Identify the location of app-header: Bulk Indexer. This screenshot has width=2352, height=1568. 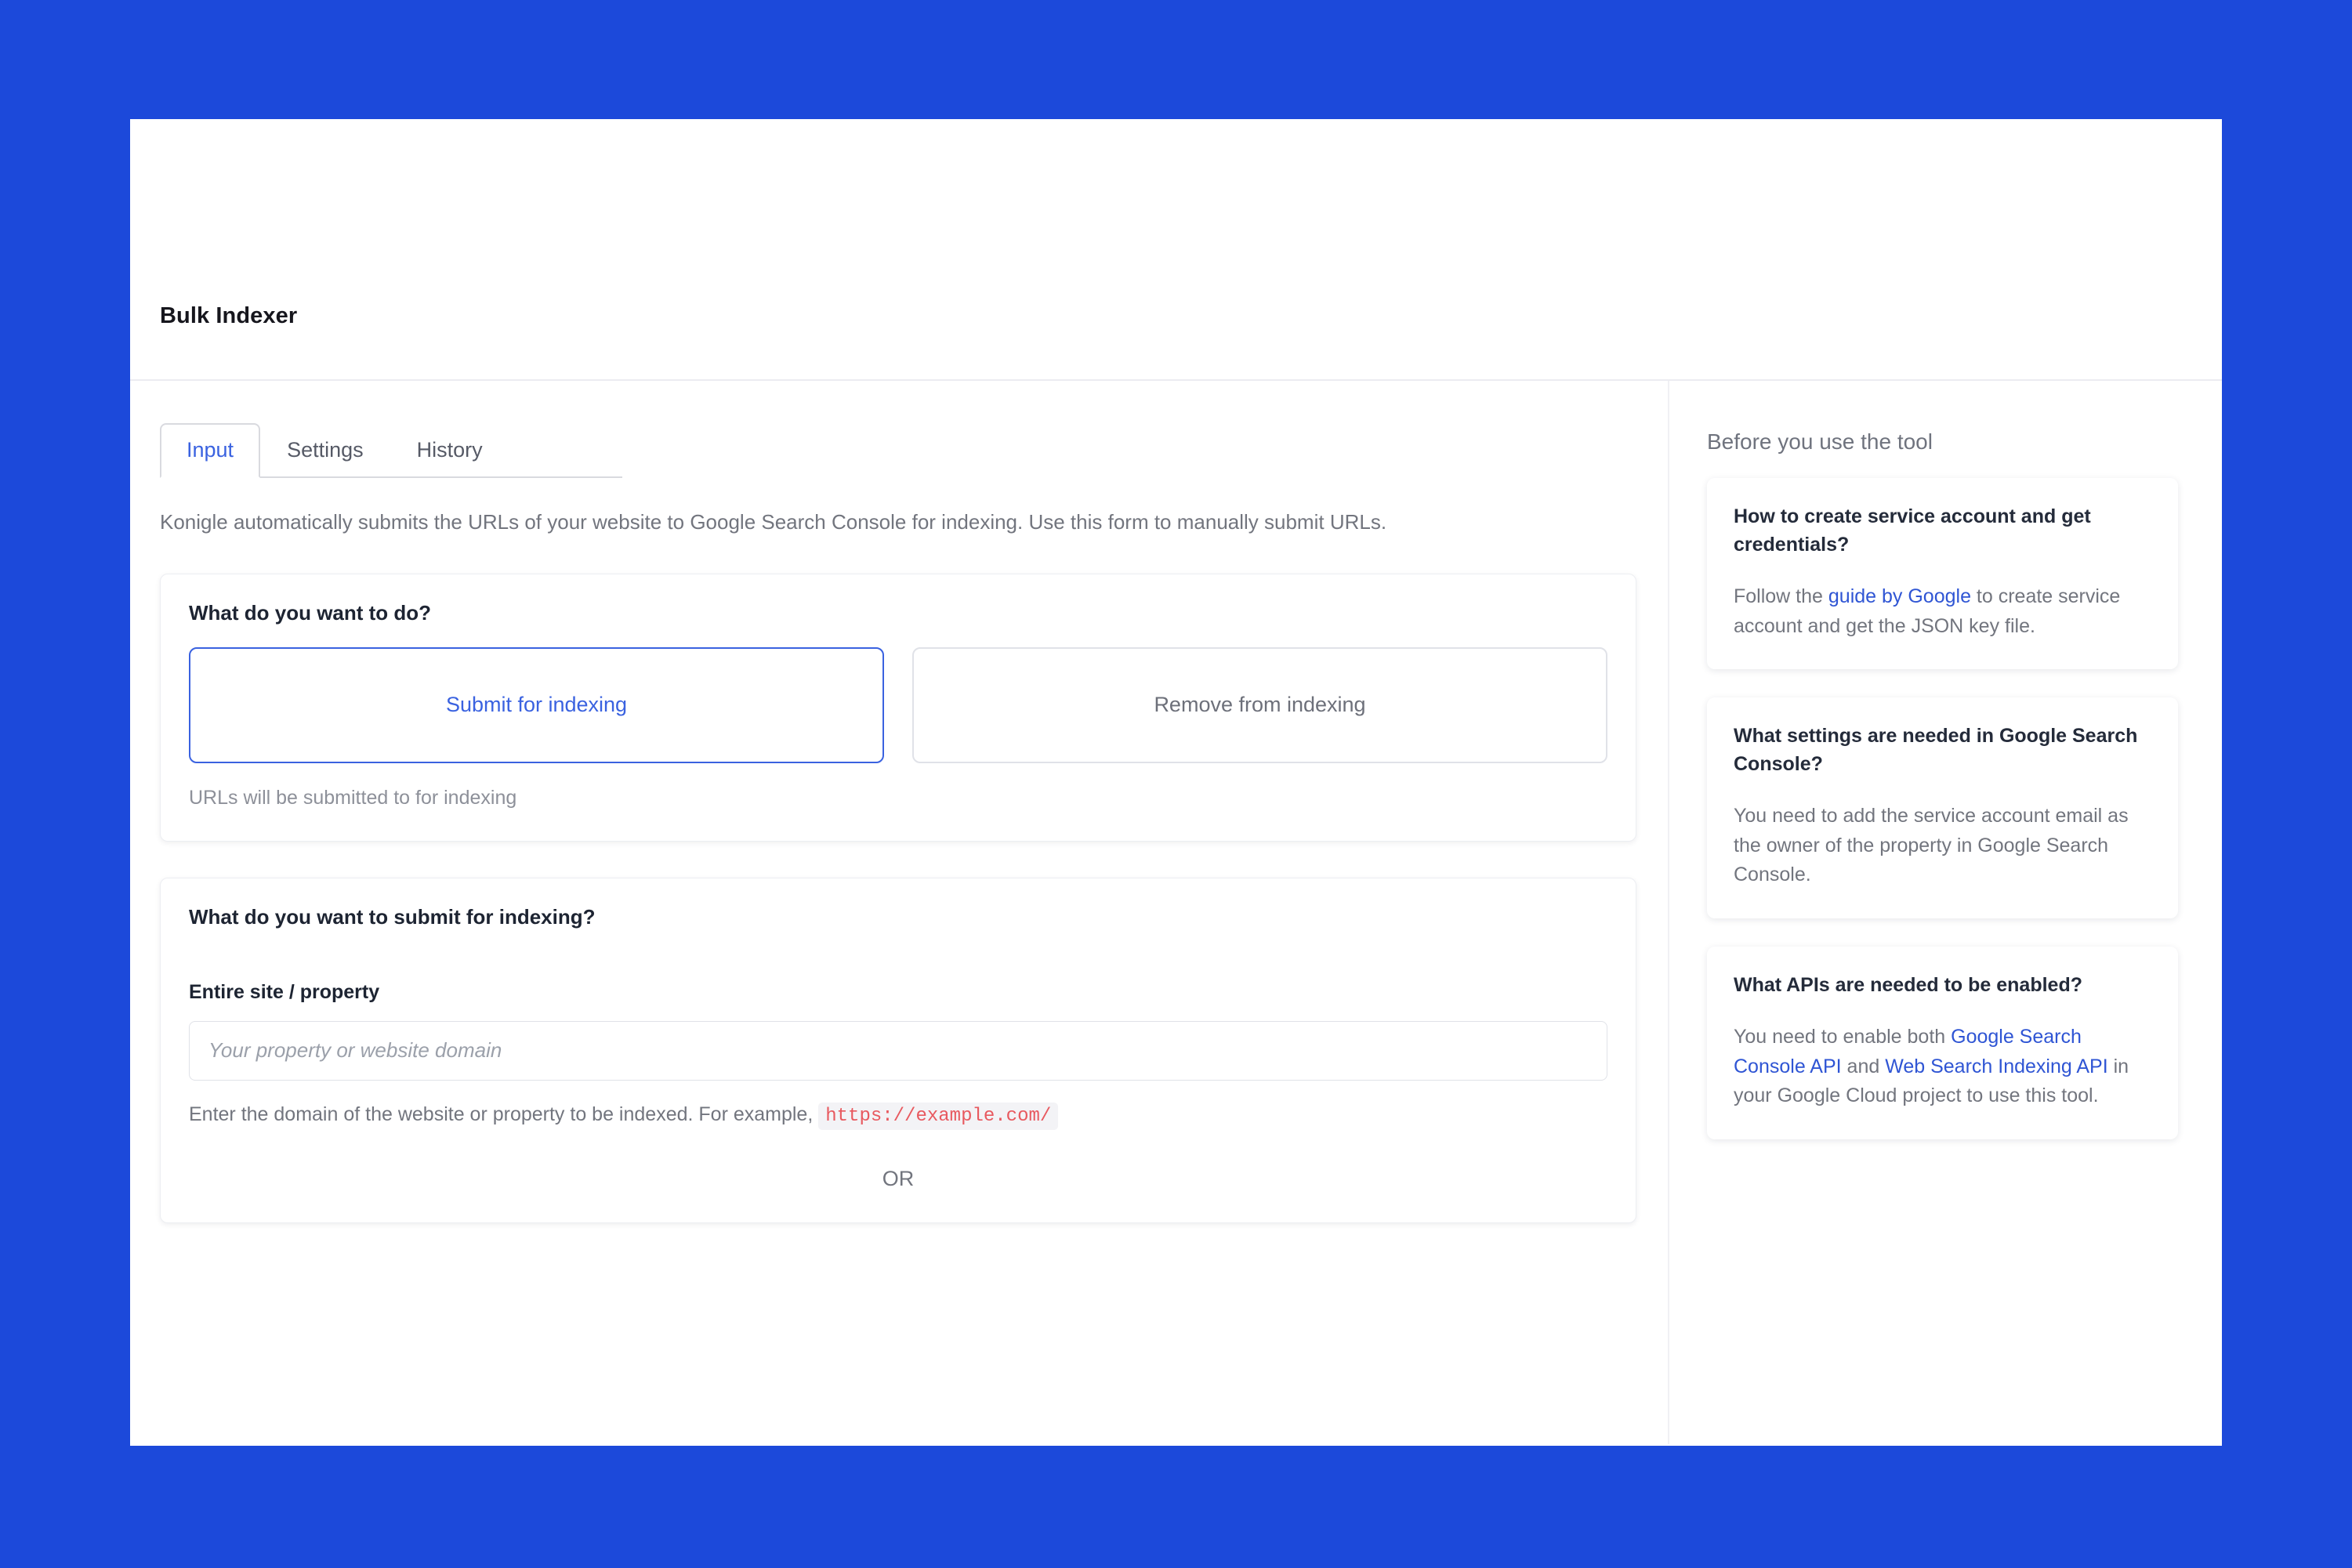
(1176, 250).